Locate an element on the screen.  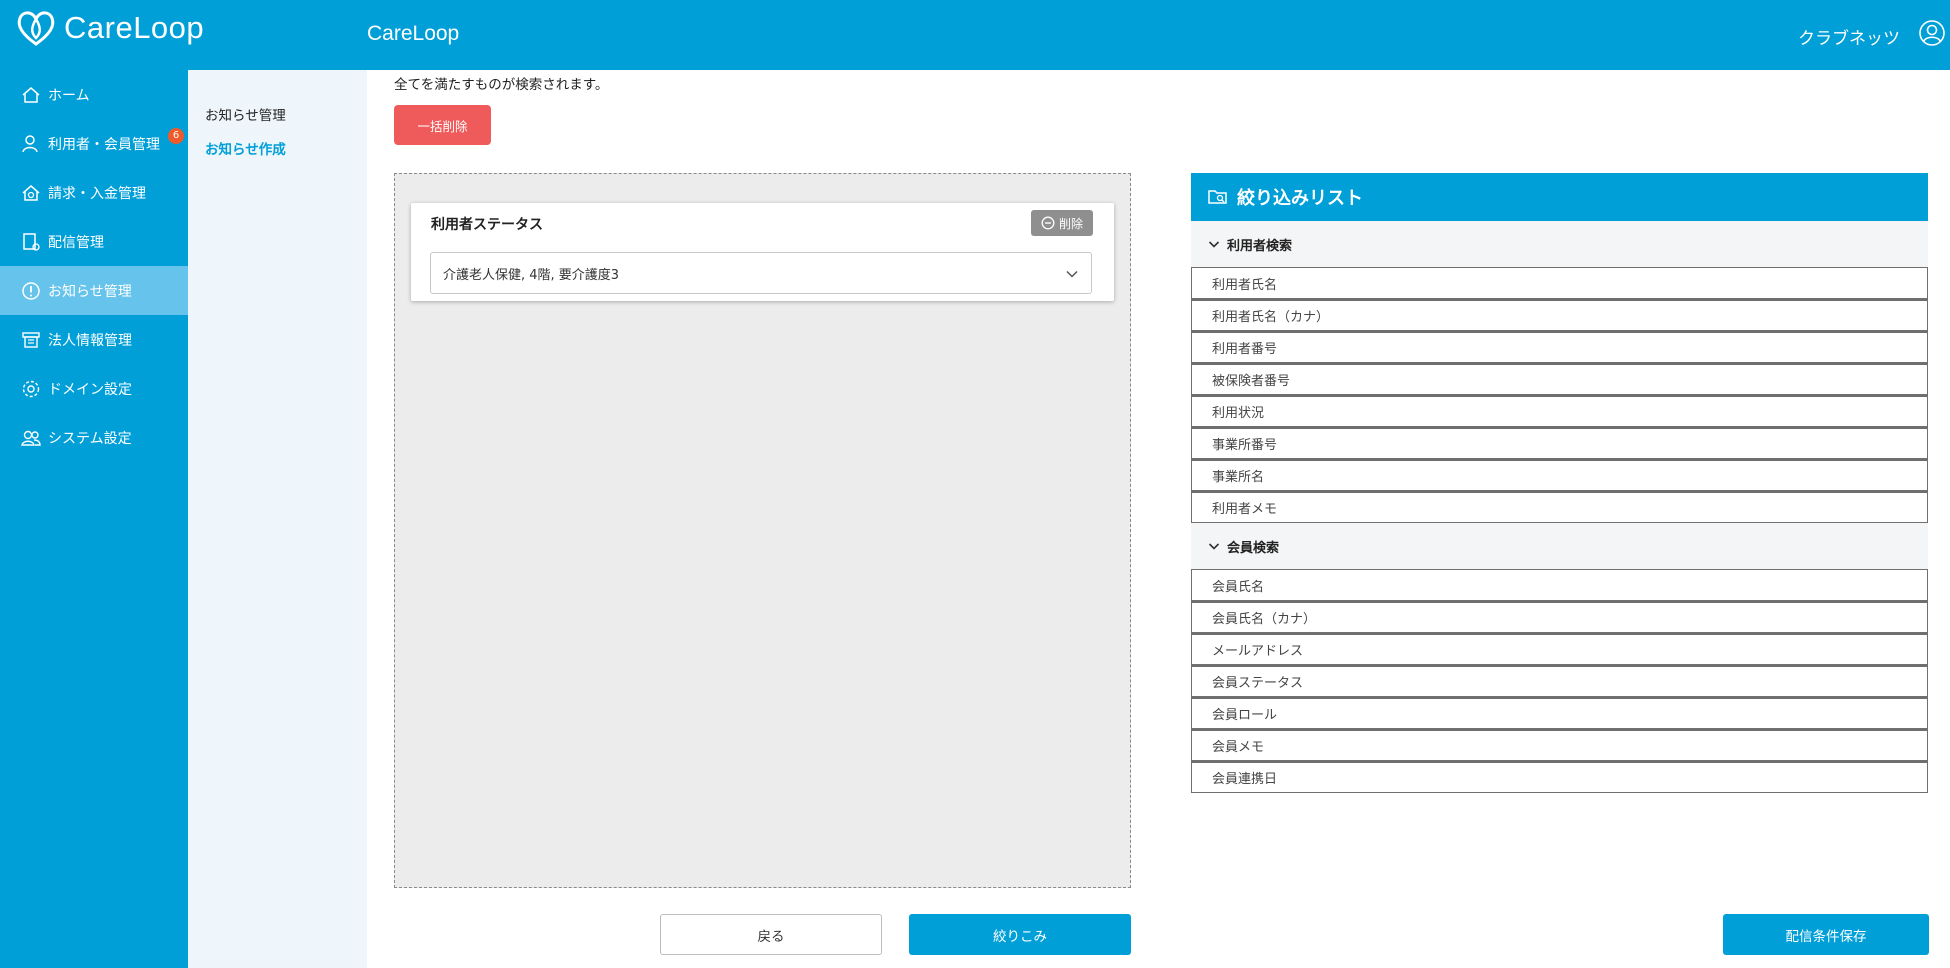
notification-badge: 6 is located at coordinates (176, 136).